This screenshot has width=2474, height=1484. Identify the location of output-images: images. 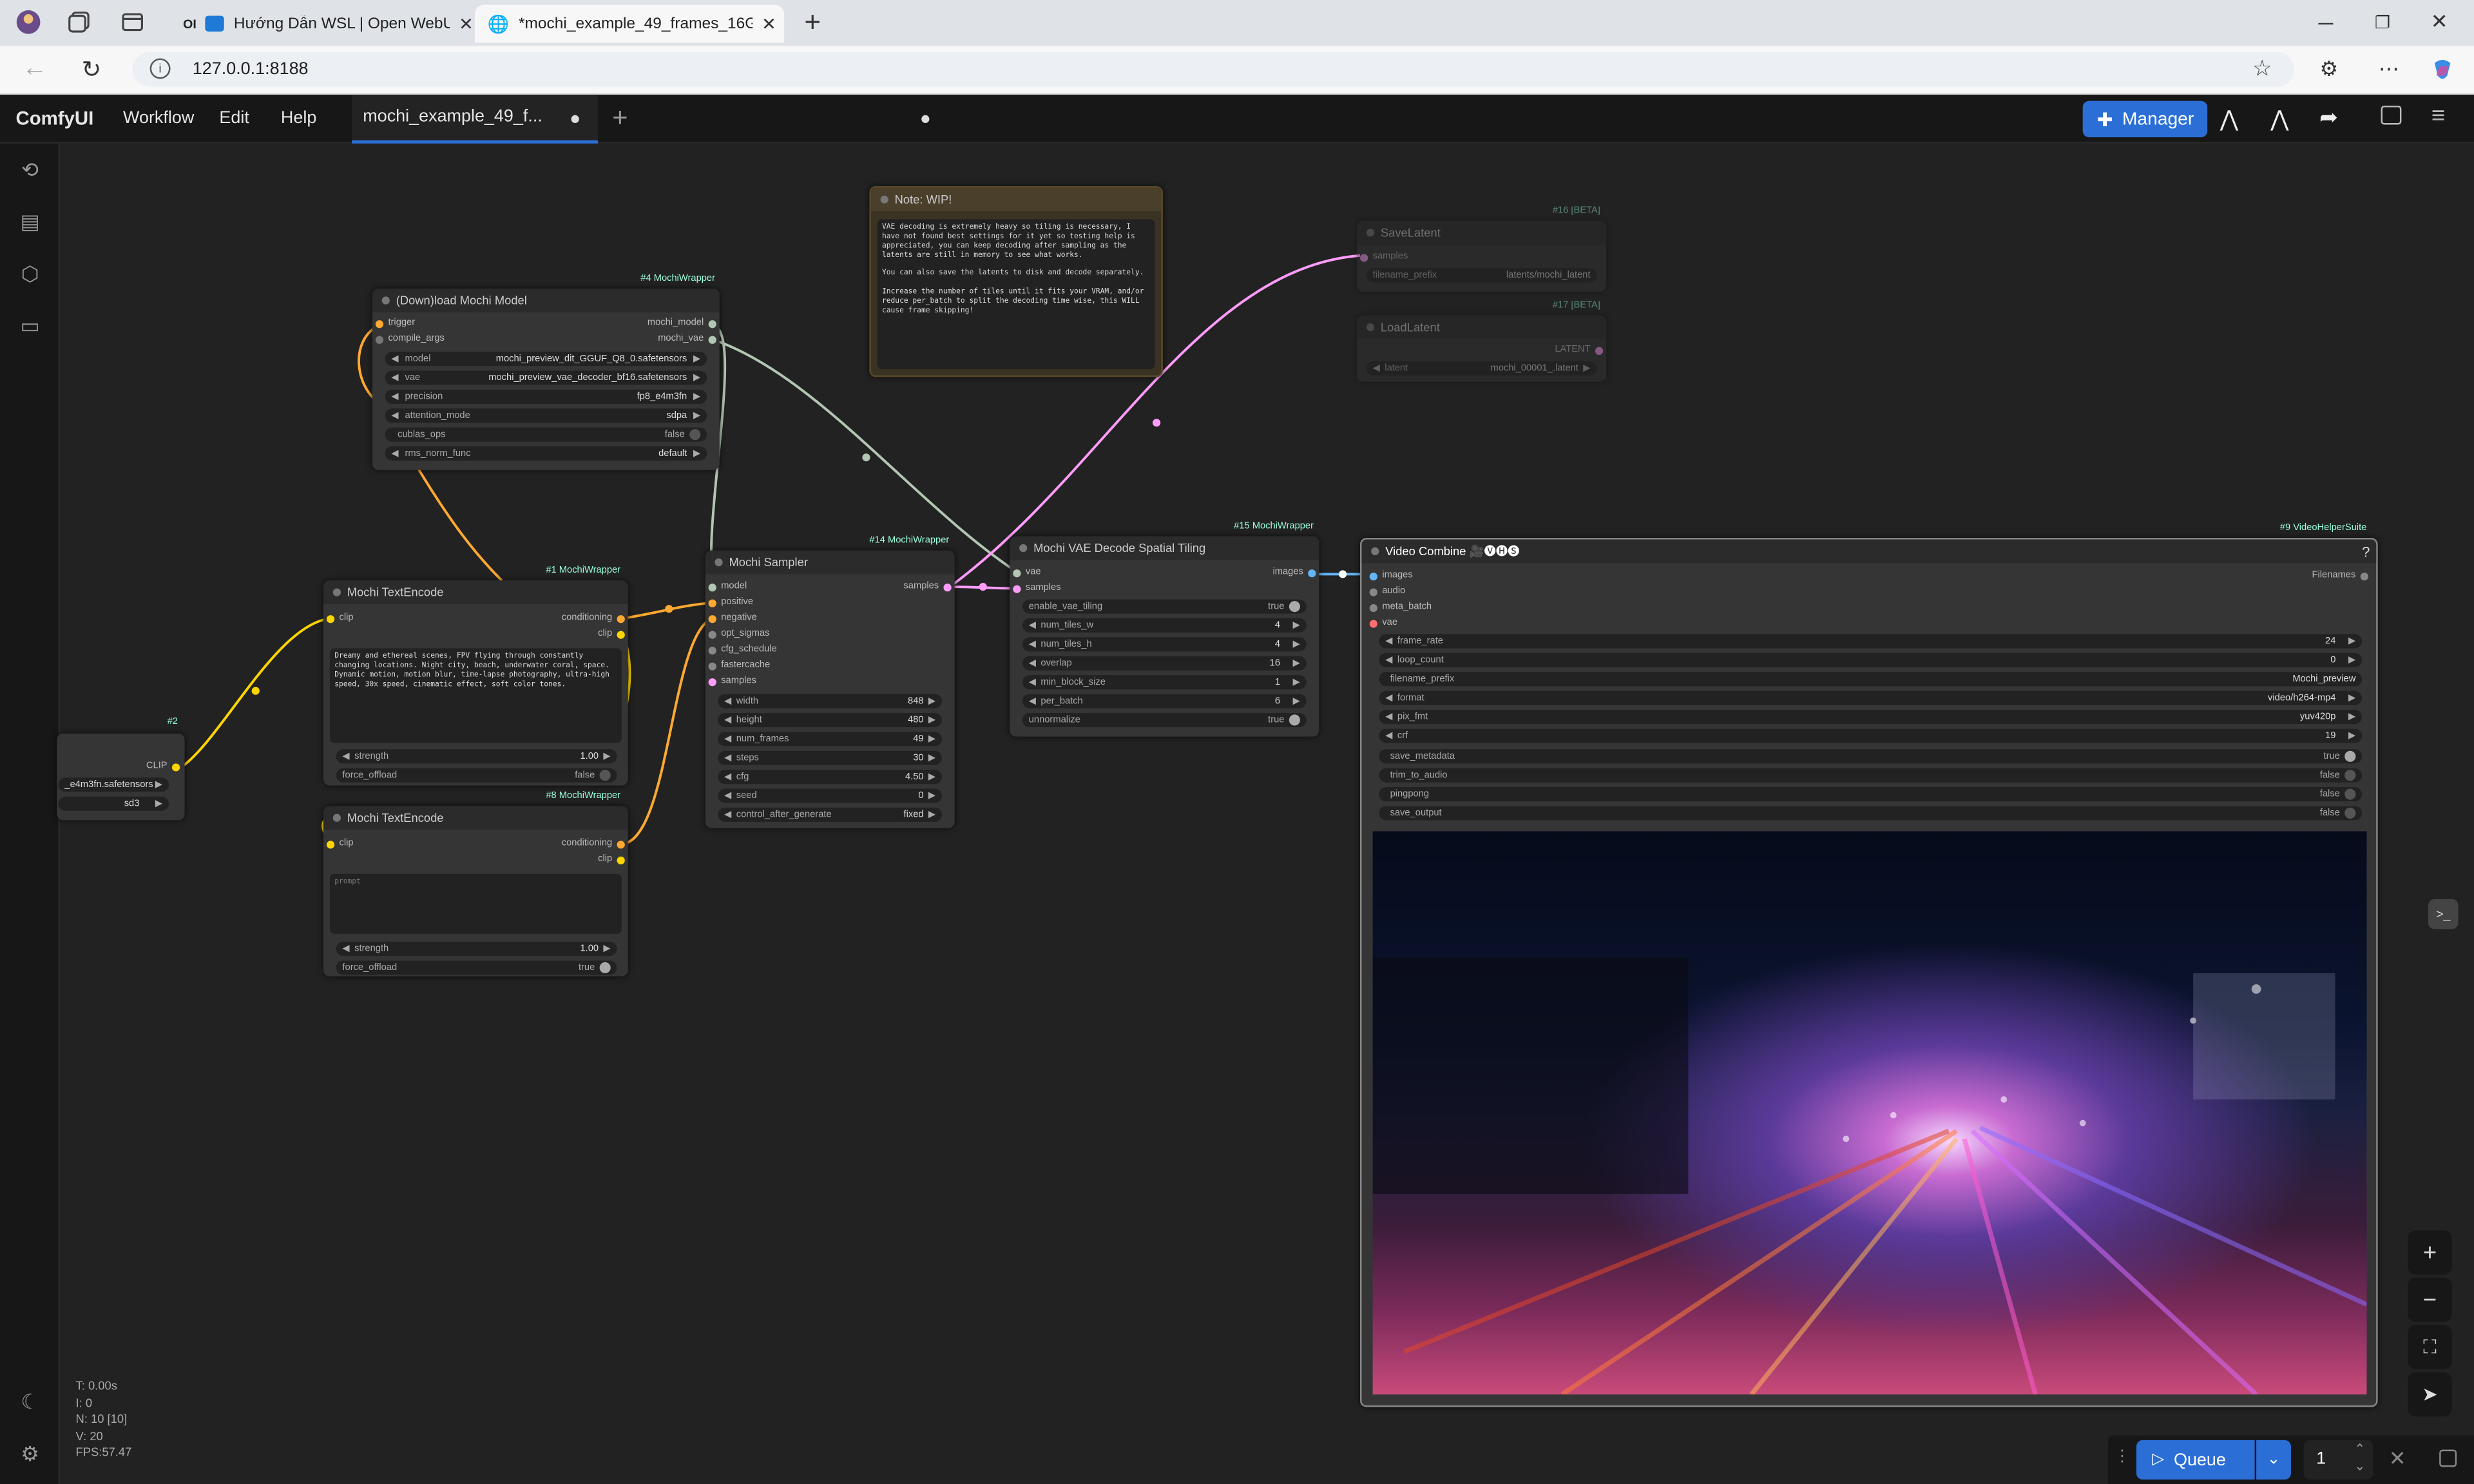
(1294, 572).